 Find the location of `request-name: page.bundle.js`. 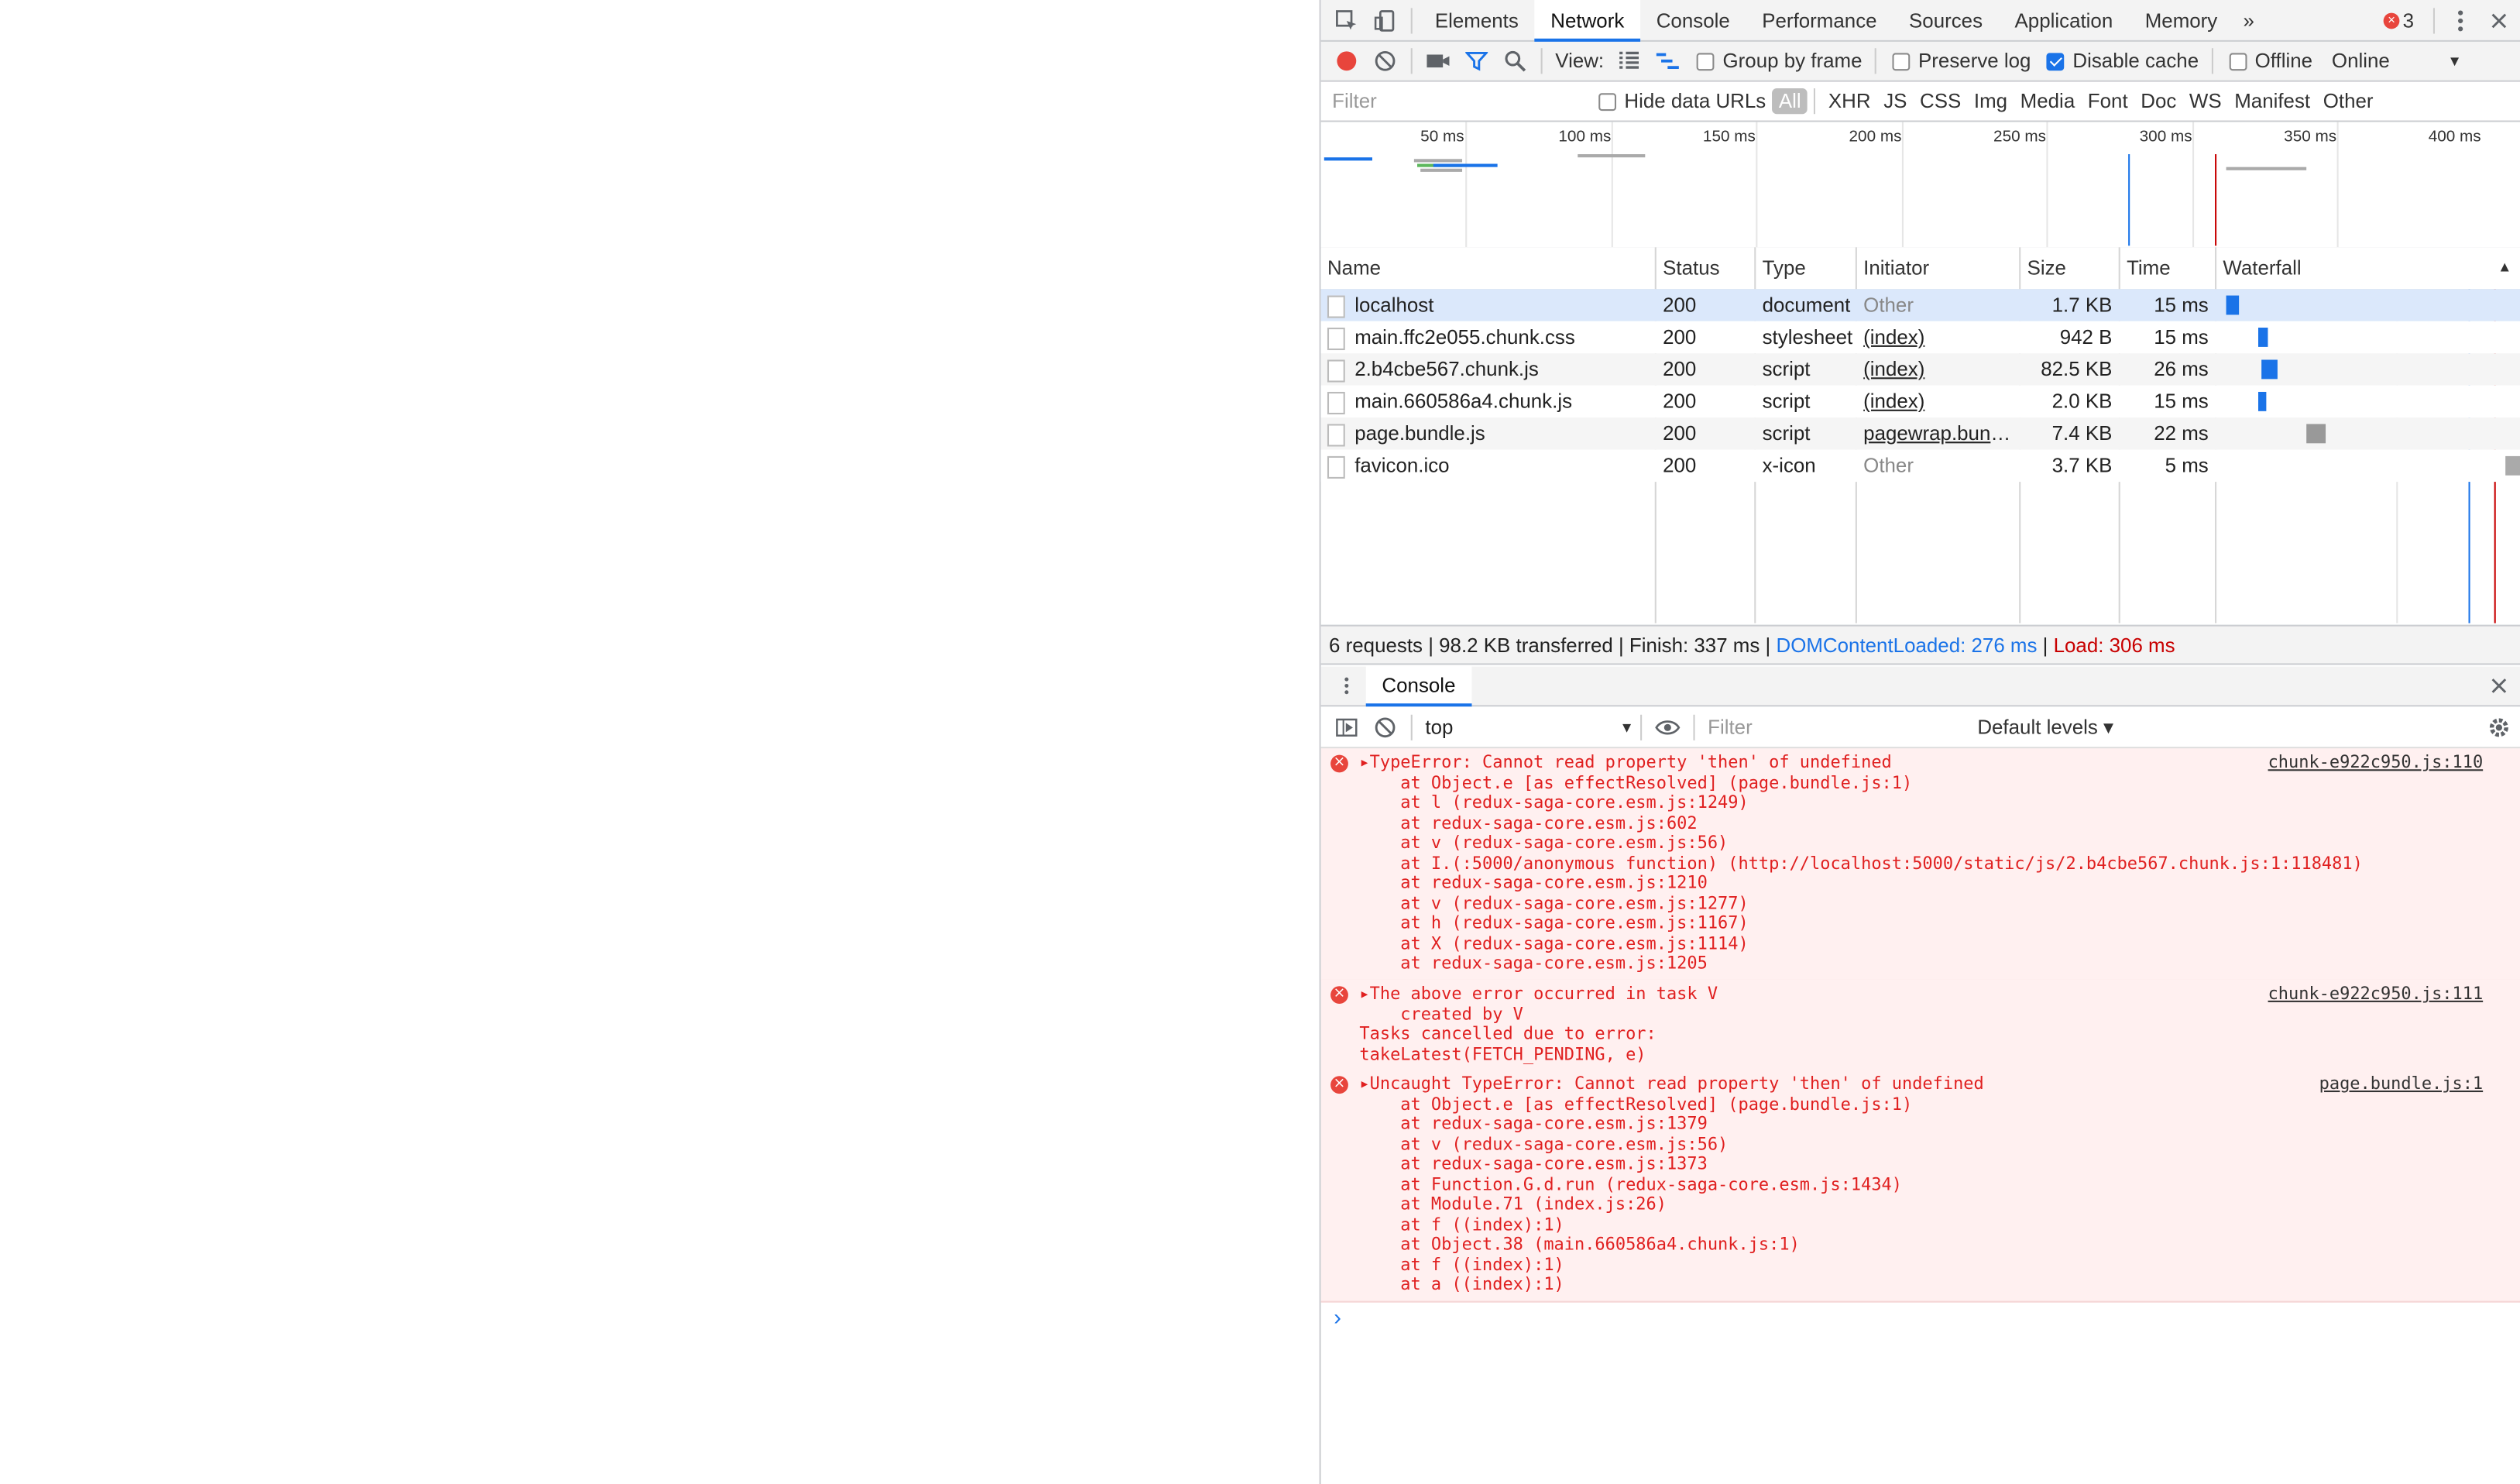

request-name: page.bundle.js is located at coordinates (1420, 433).